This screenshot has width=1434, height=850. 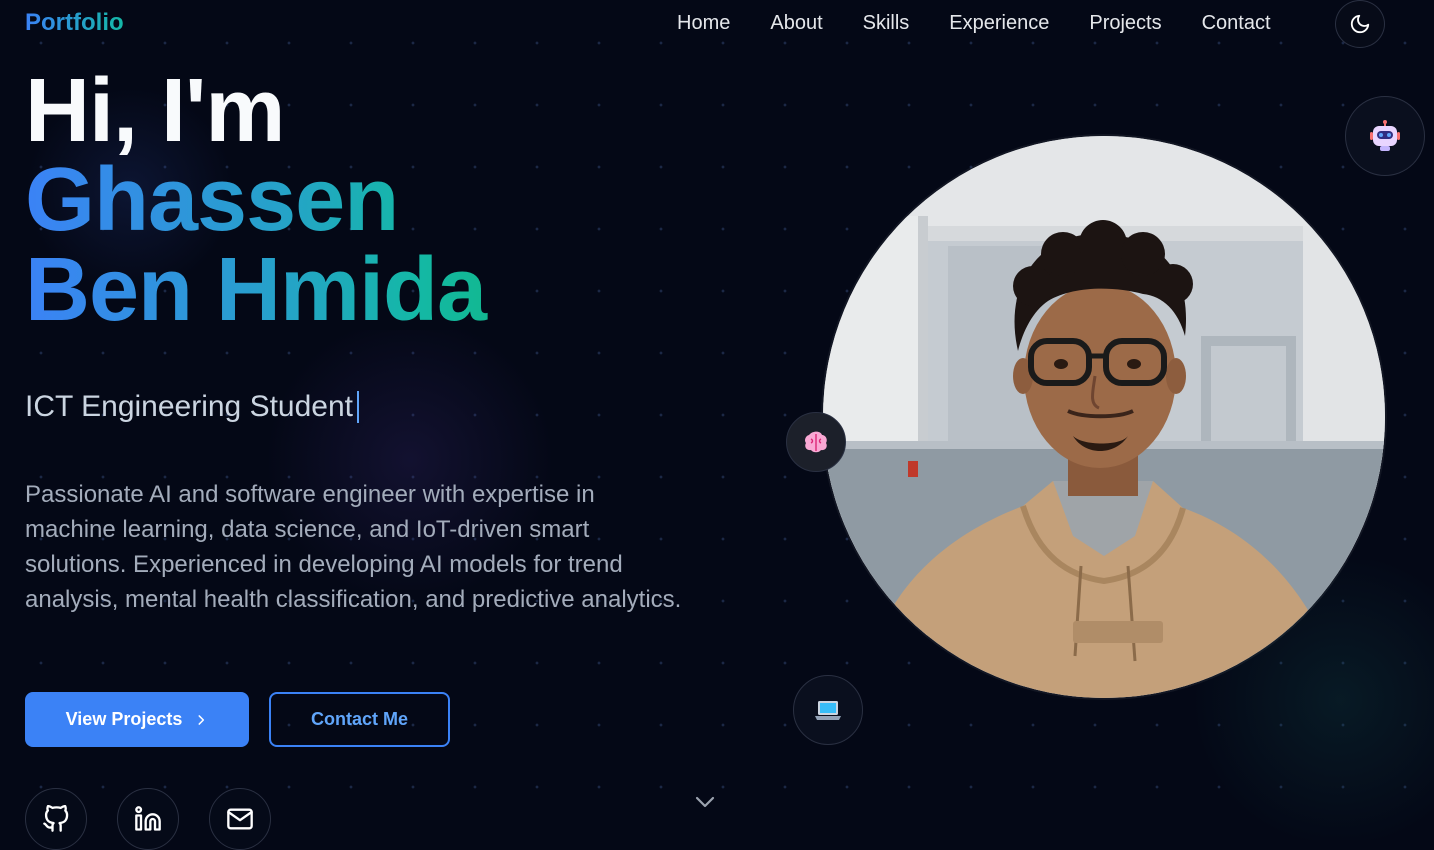 I want to click on nav-link-about: About, so click(x=796, y=23).